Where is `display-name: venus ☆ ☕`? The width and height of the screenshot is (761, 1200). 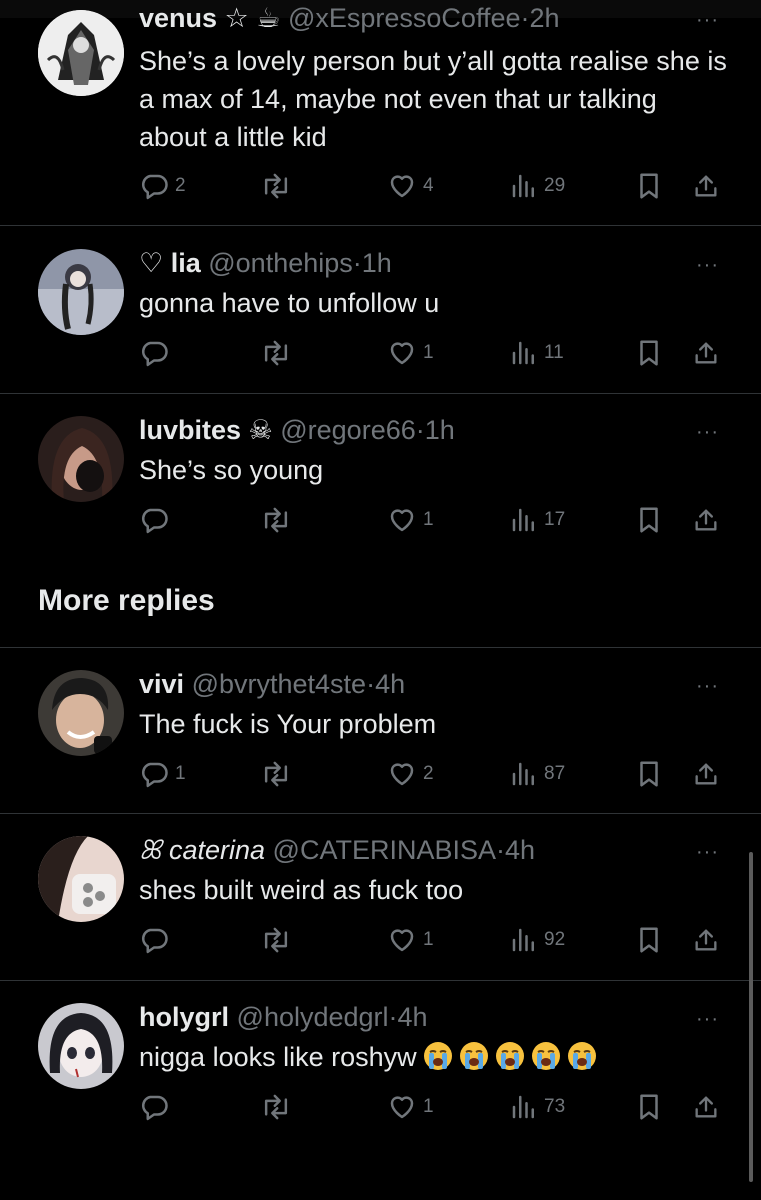 display-name: venus ☆ ☕ is located at coordinates (209, 18).